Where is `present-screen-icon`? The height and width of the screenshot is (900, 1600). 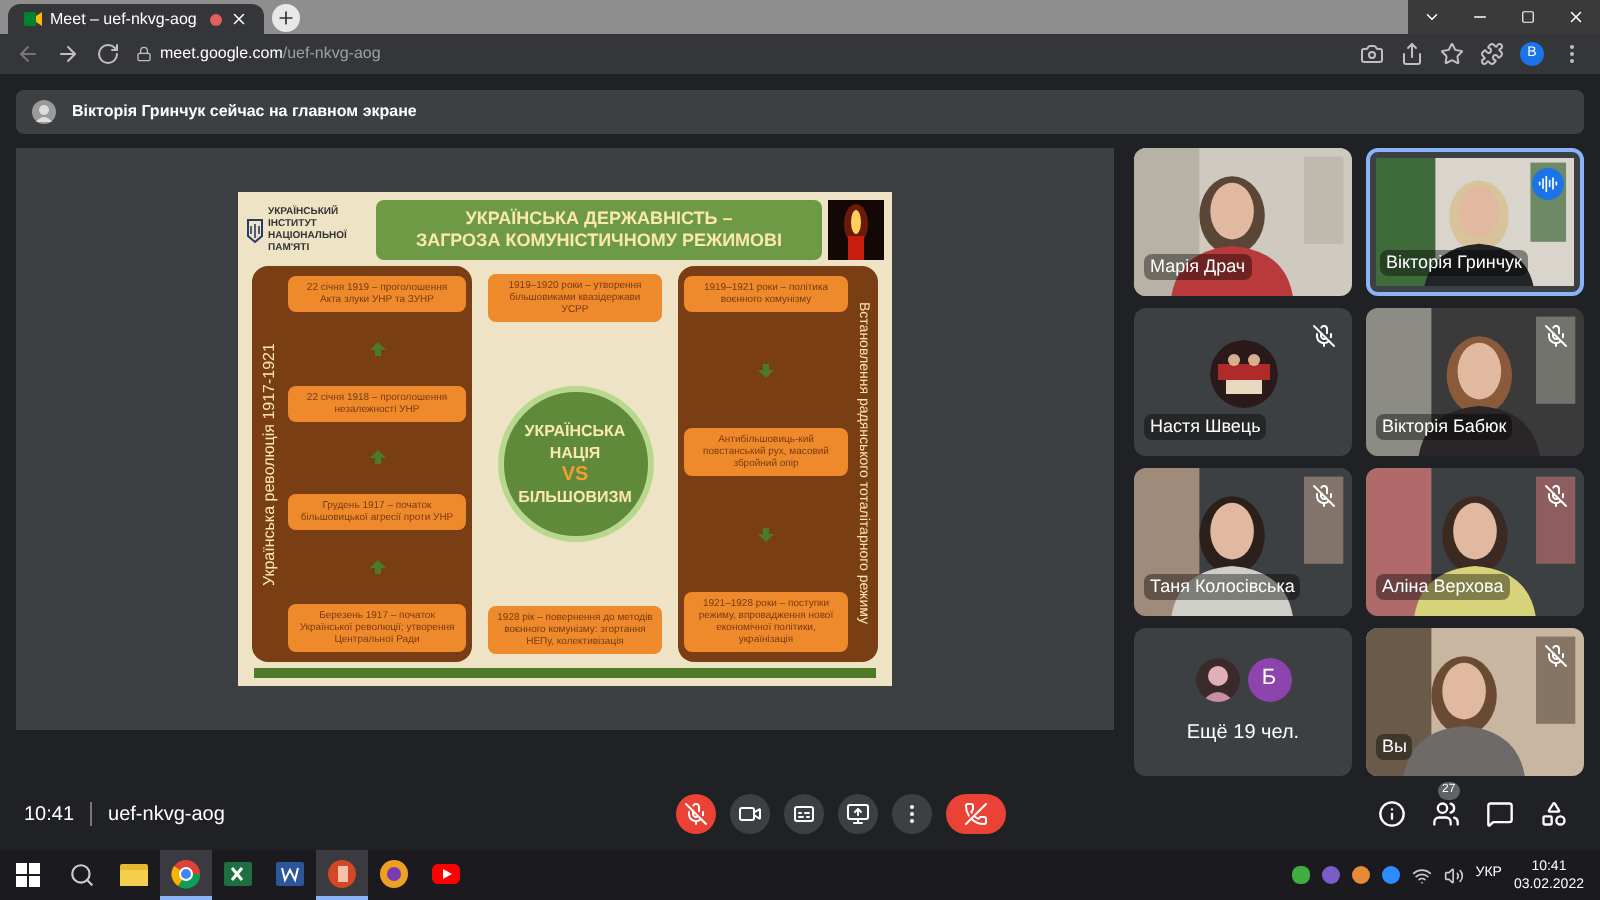
present-screen-icon is located at coordinates (857, 814).